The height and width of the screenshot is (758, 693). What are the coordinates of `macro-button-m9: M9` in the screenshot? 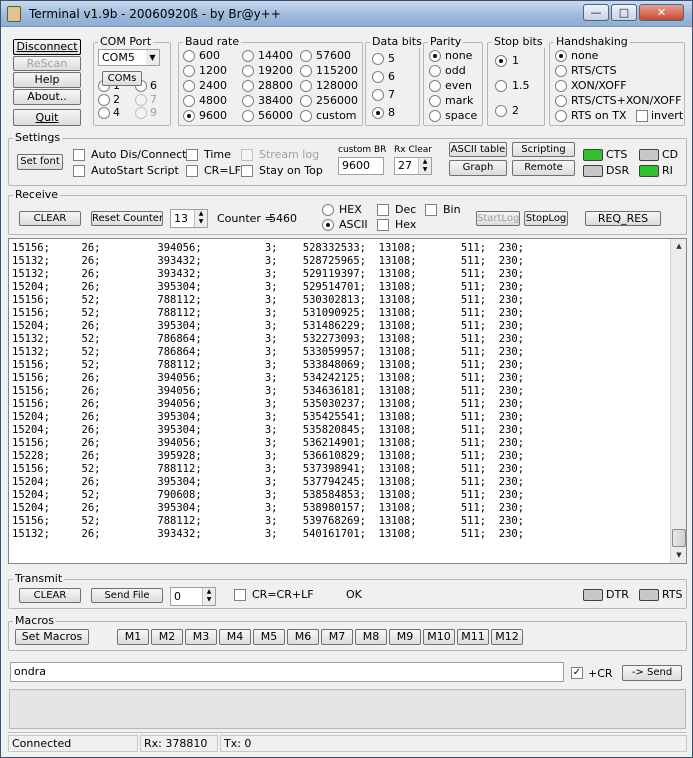 It's located at (405, 637).